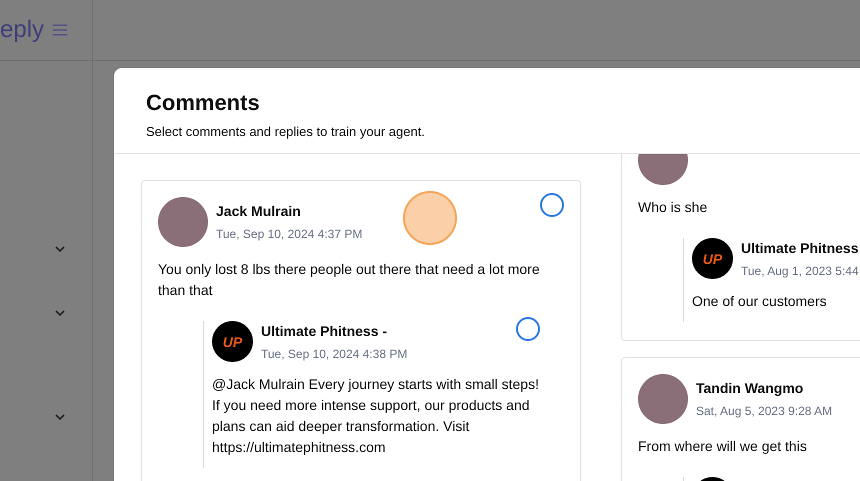  I want to click on author-name: Ultimate Phitness -, so click(324, 330).